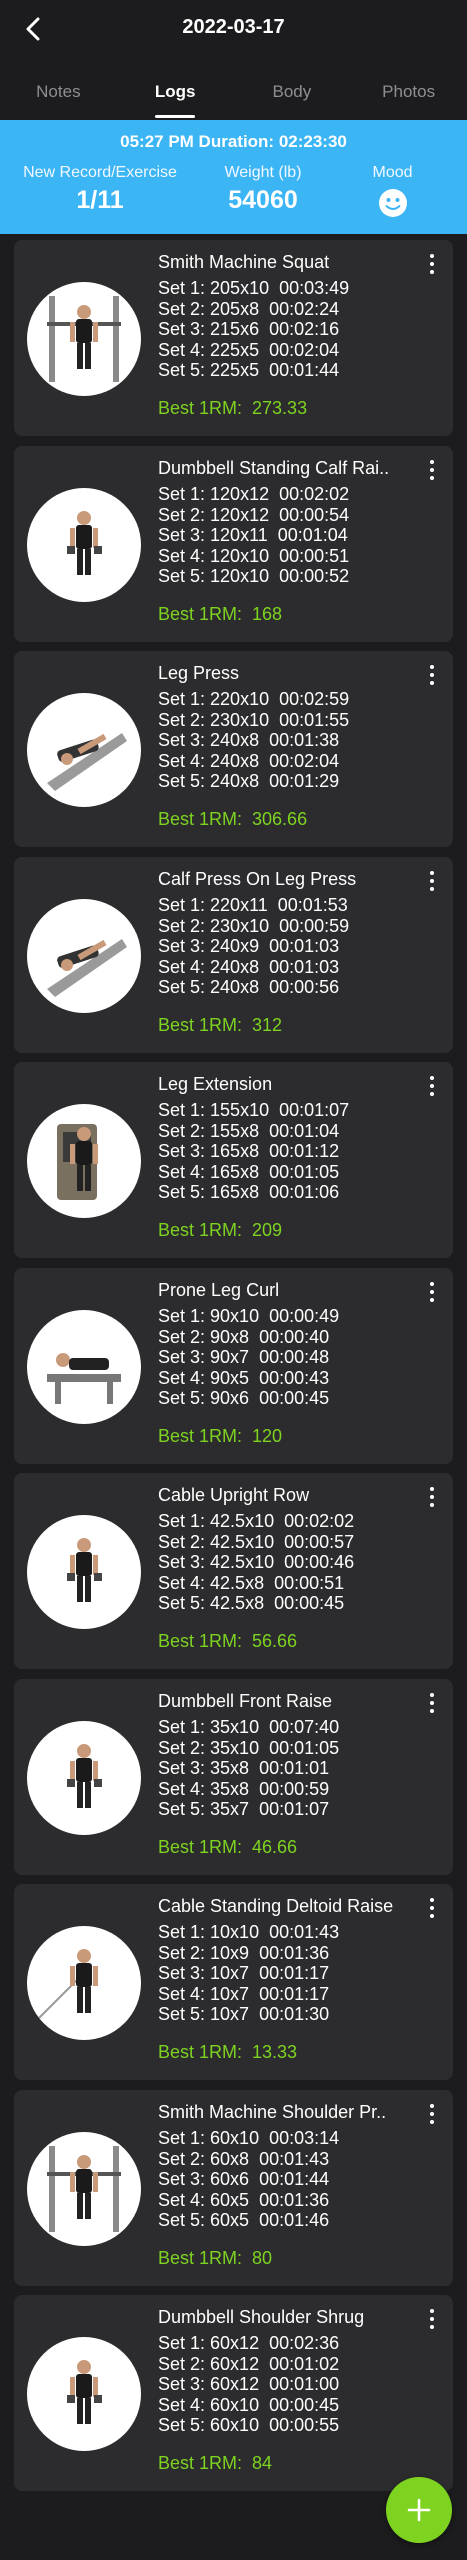 The width and height of the screenshot is (467, 2560). What do you see at coordinates (249, 2425) in the screenshot?
I see `set-row: Set 5: 60x10 00:00:55` at bounding box center [249, 2425].